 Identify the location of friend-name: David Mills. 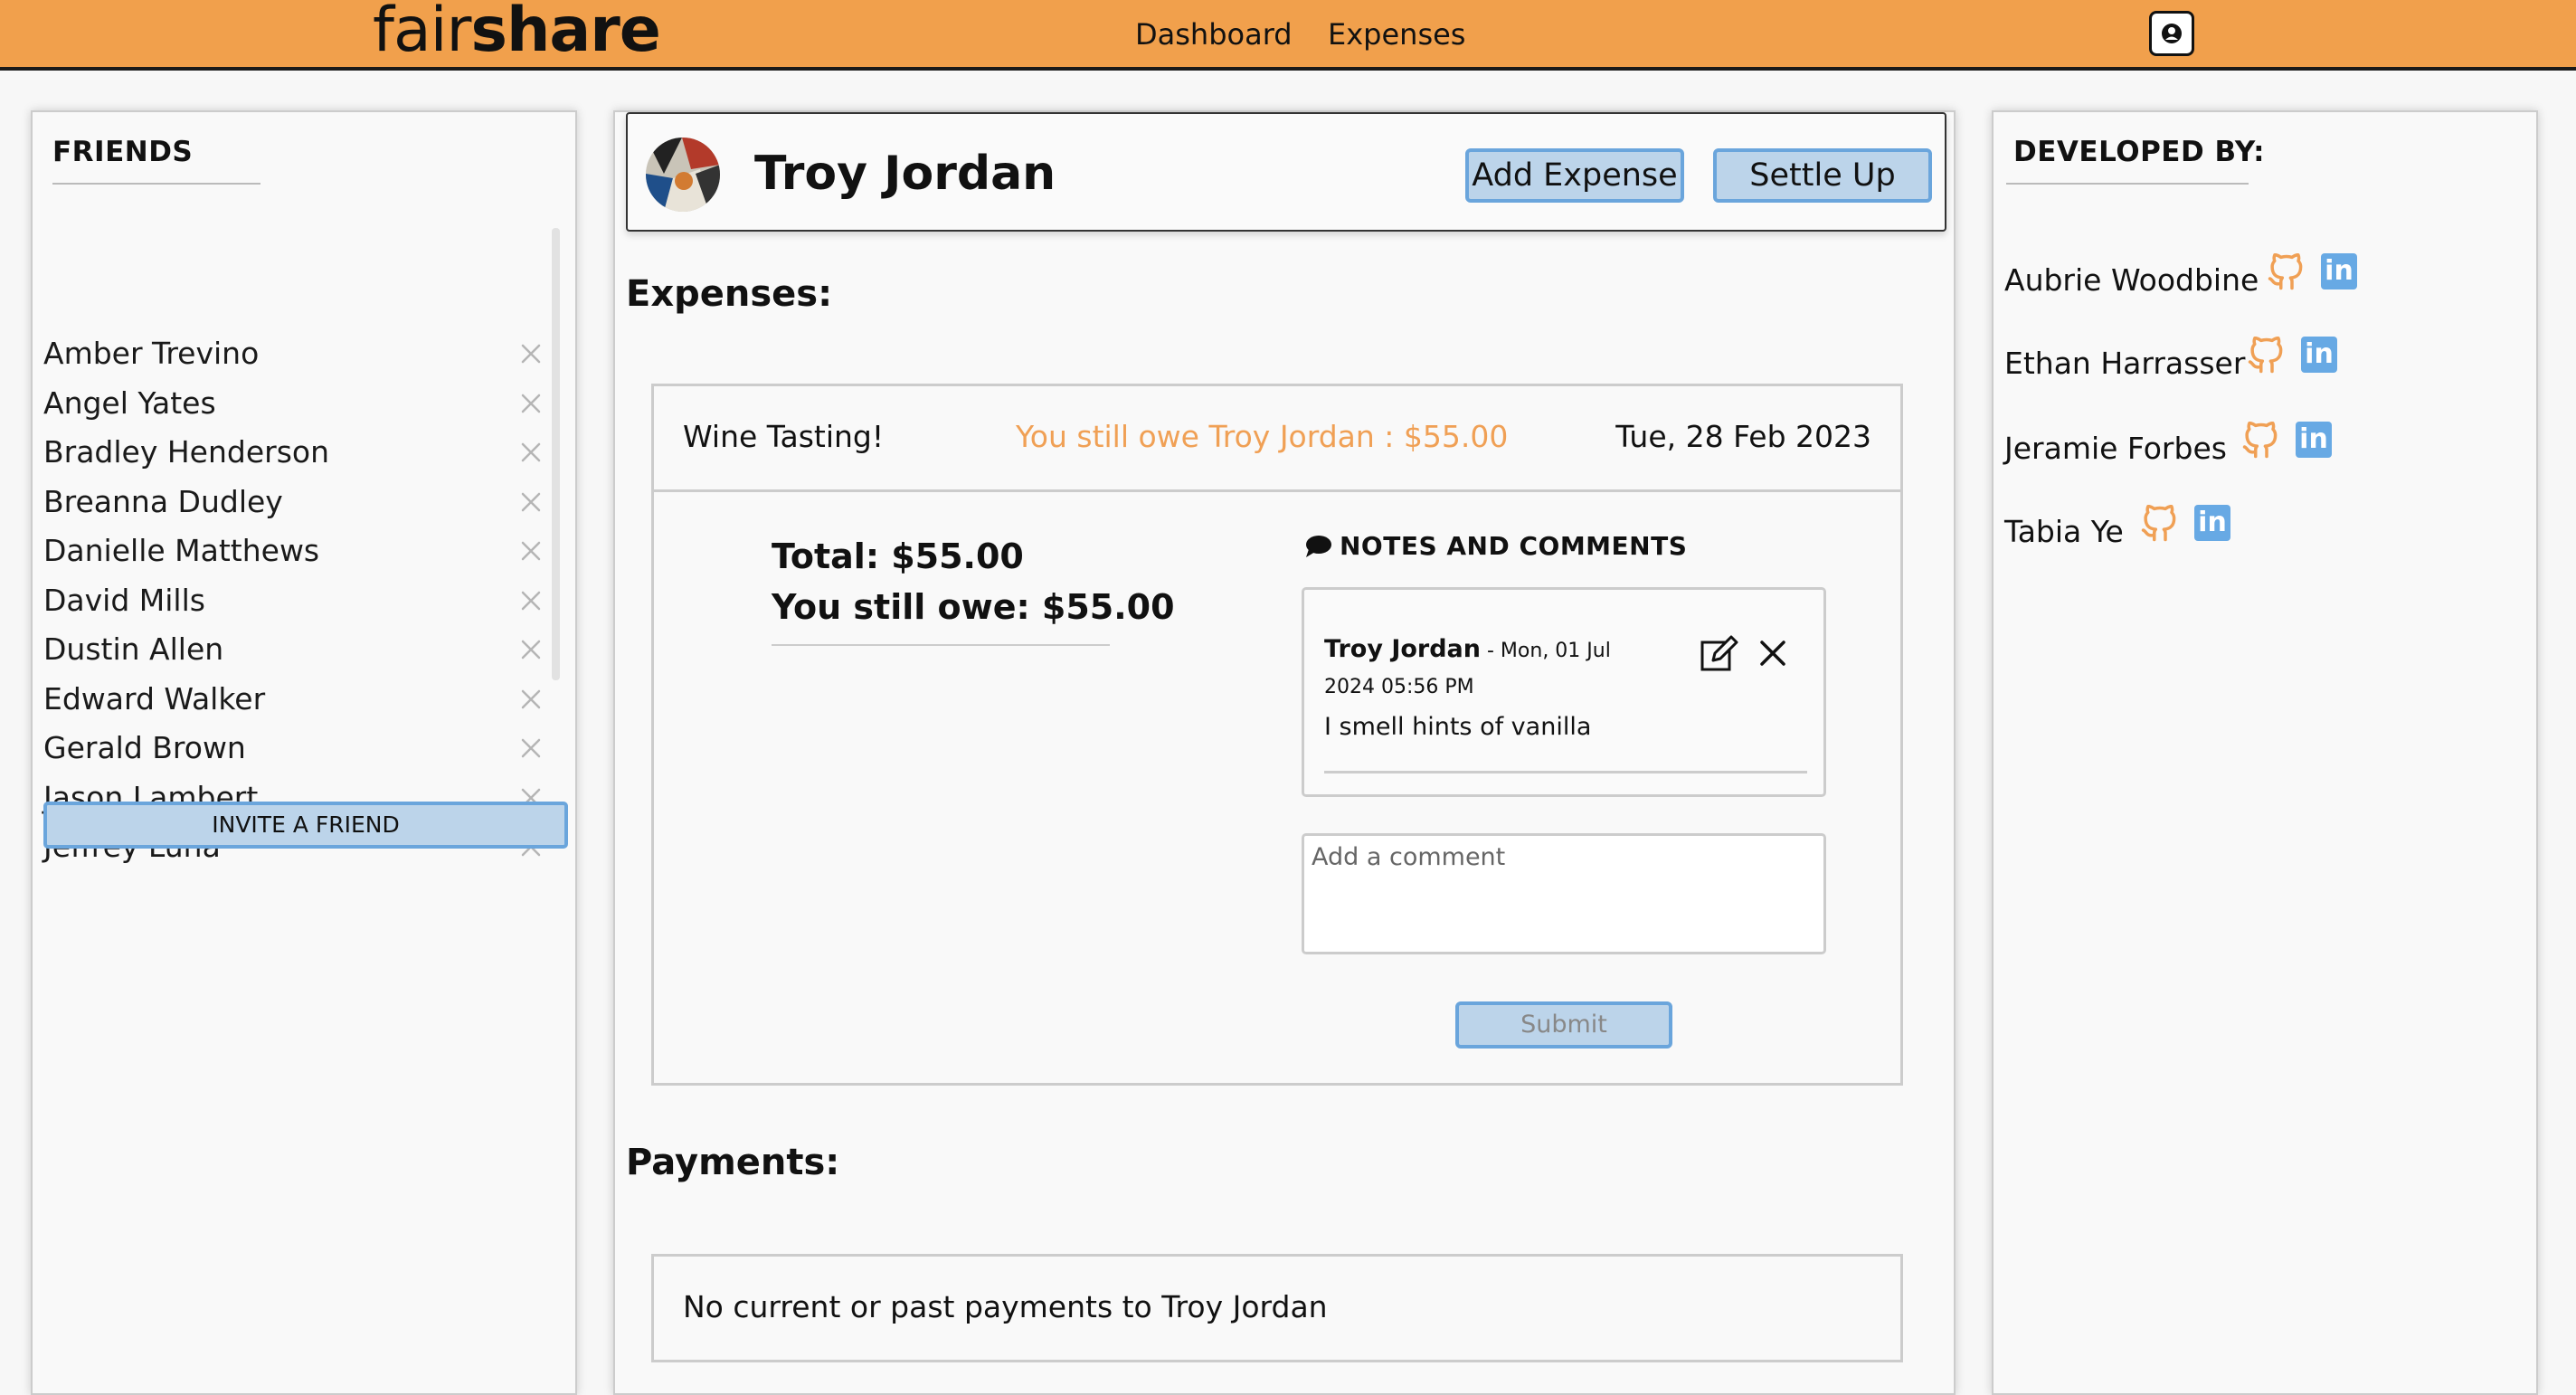
(124, 600).